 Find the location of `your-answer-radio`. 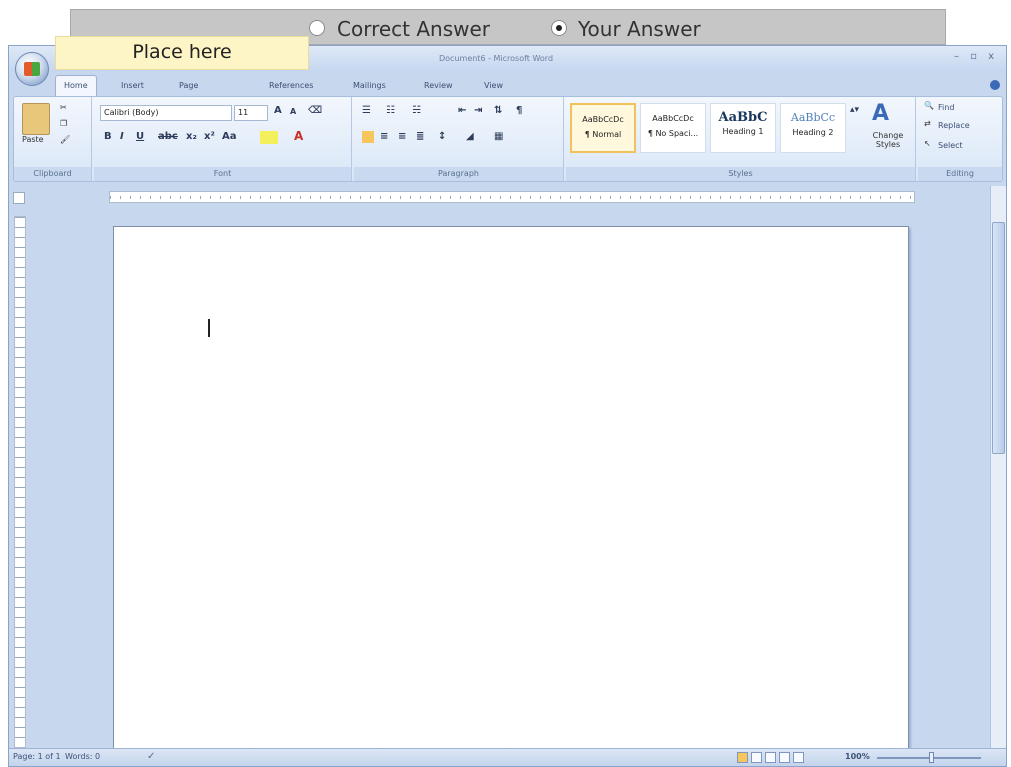

your-answer-radio is located at coordinates (559, 28).